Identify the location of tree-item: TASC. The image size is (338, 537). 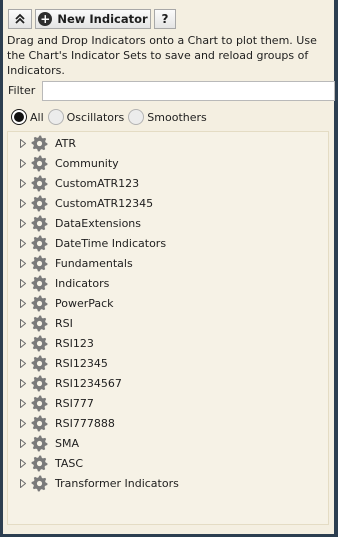
(168, 463).